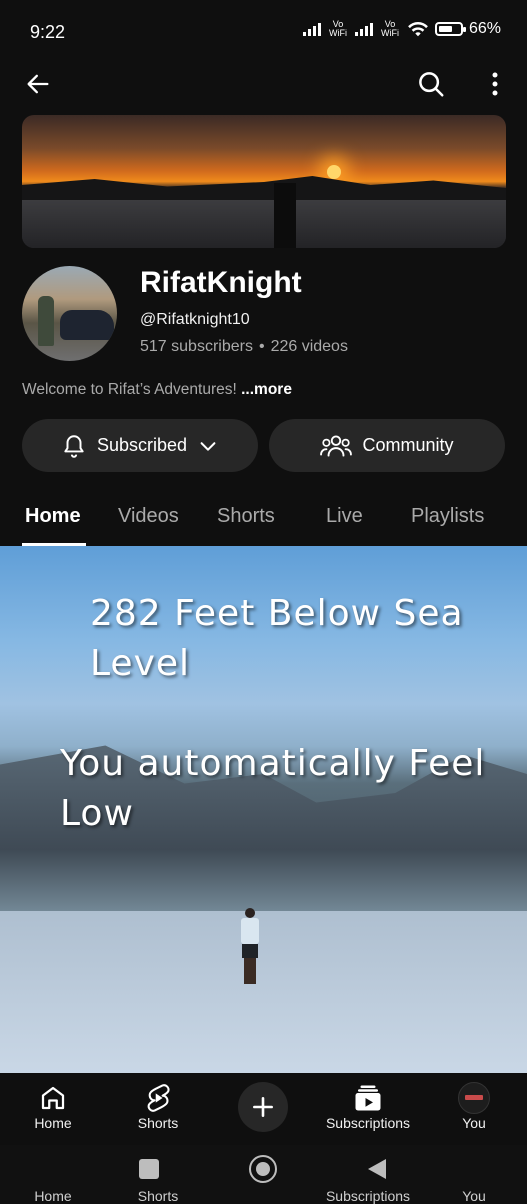 The image size is (527, 1204). I want to click on status-bar: 9:22 Vo WiFi Vo WiFi 66%, so click(263, 31).